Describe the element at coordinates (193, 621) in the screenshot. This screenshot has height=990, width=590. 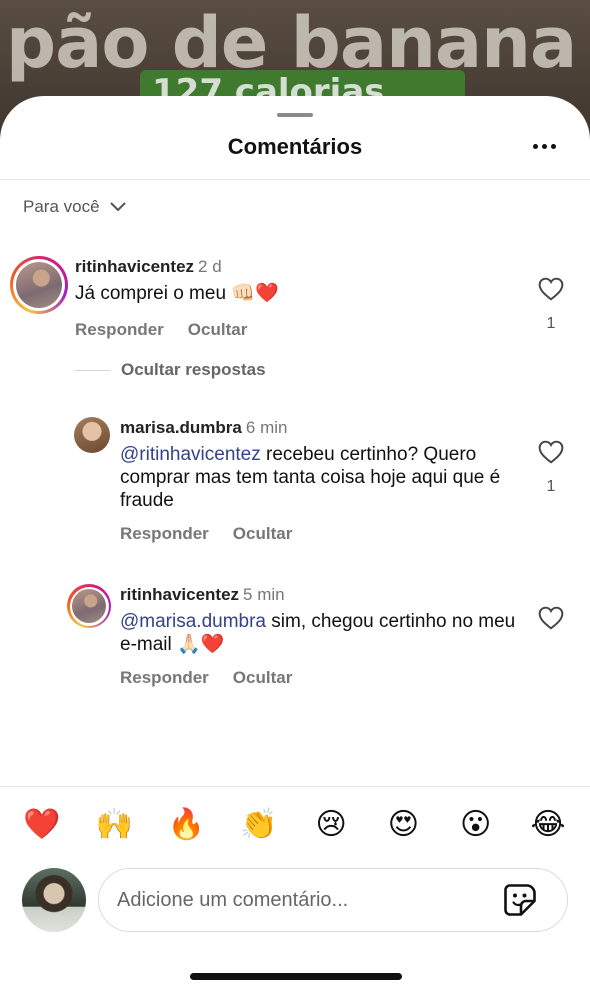
I see `mention-link: @marisa.dumbra` at that location.